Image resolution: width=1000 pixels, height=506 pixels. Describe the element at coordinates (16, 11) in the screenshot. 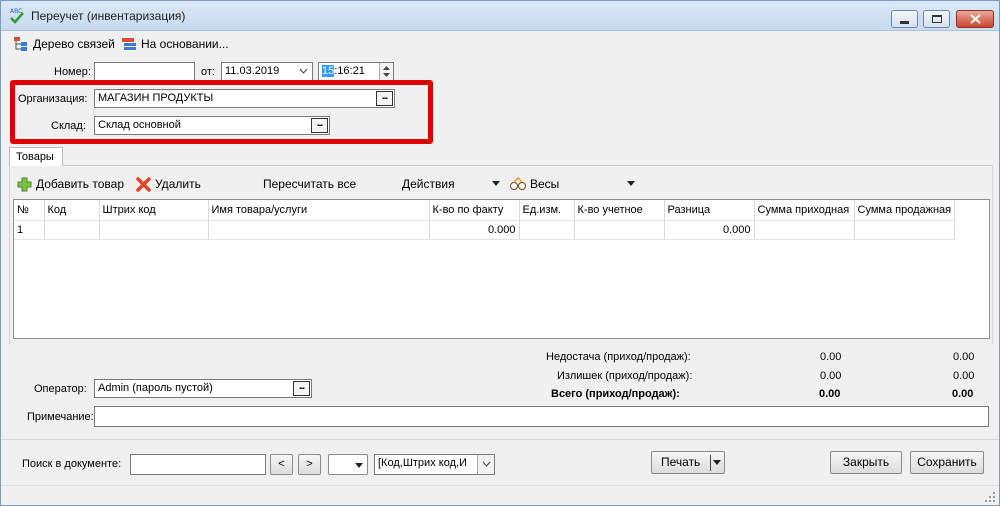

I see `svg-text: ABC` at that location.